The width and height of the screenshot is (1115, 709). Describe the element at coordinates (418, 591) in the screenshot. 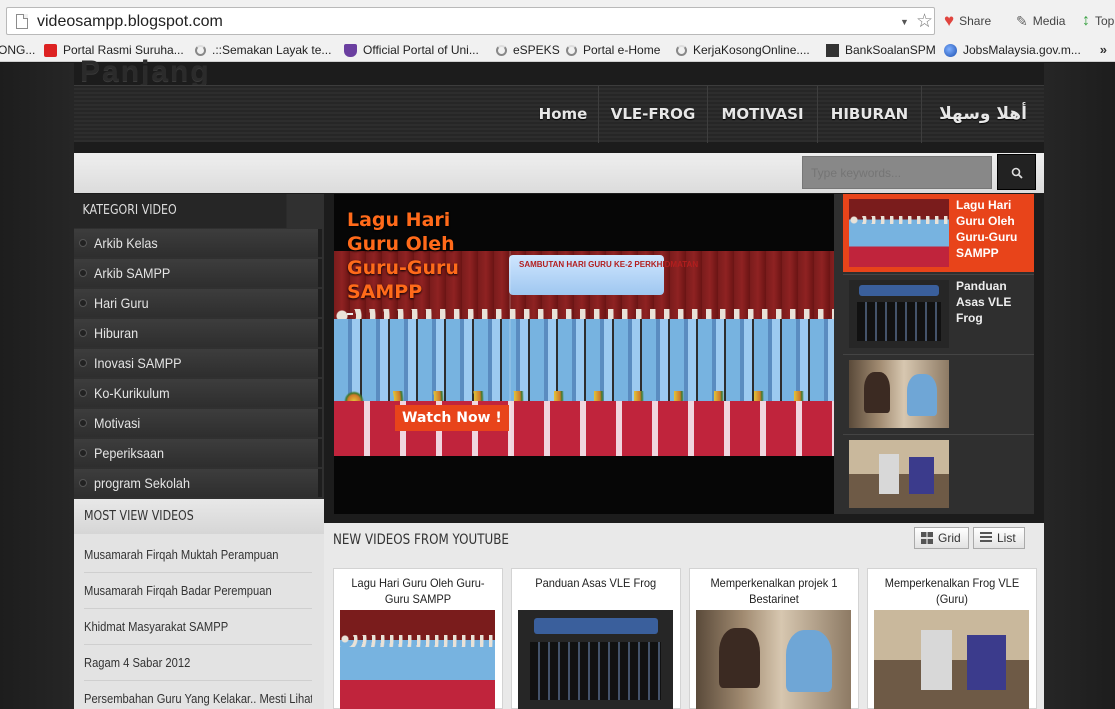

I see `video-card-title: Lagu Hari Guru Oleh Guru-Guru SAMPP` at that location.